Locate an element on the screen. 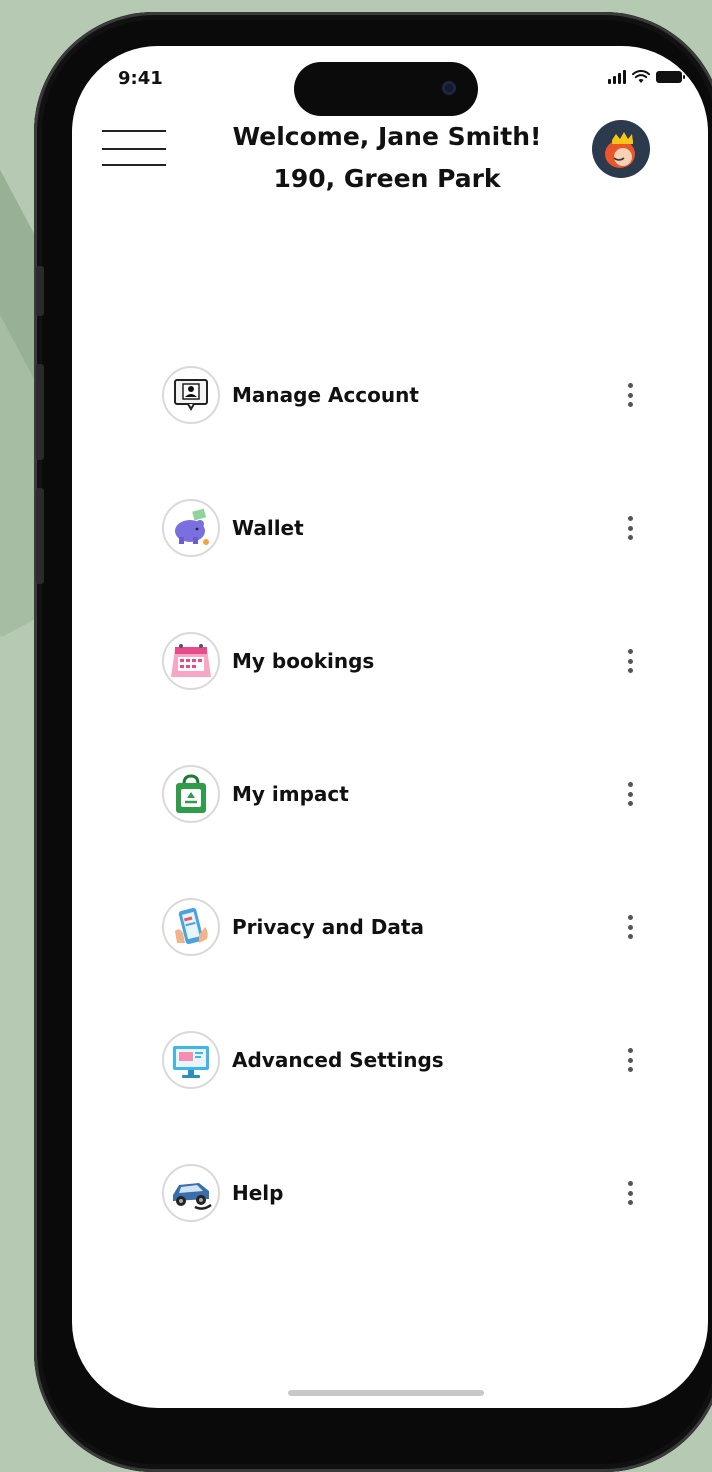 The height and width of the screenshot is (1472, 712). hamburger-menu-button is located at coordinates (134, 150).